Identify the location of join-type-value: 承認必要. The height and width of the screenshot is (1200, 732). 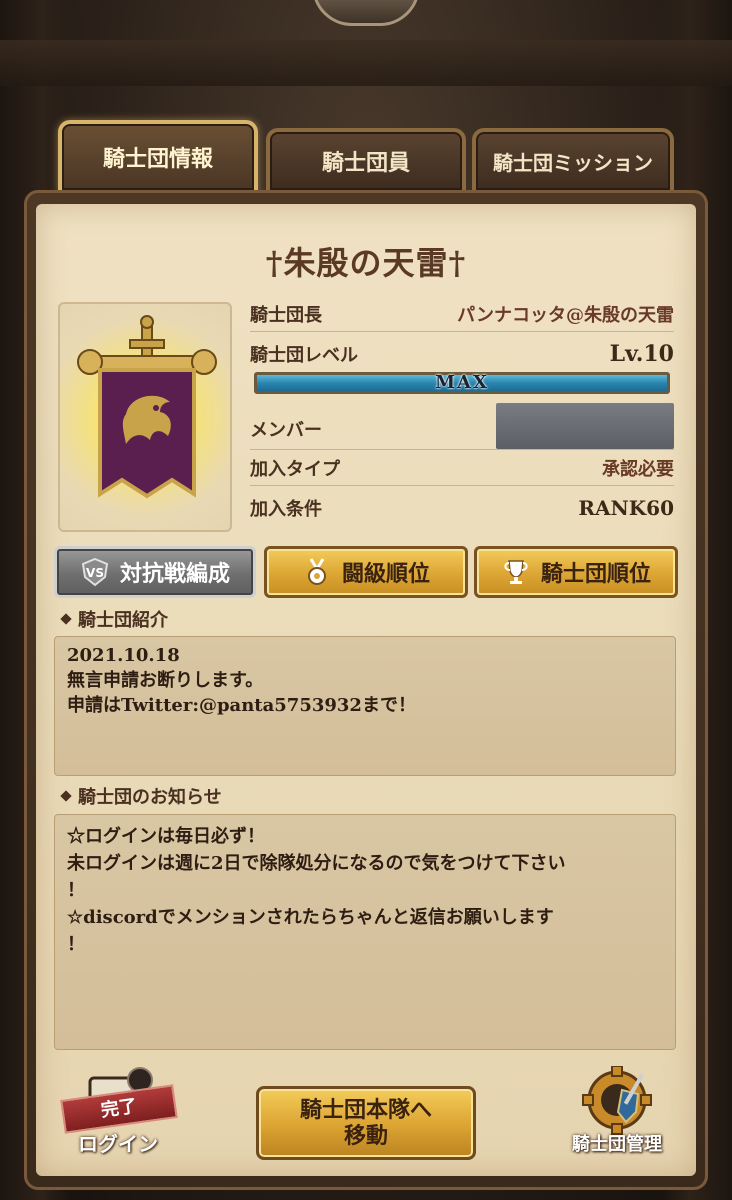
(638, 469).